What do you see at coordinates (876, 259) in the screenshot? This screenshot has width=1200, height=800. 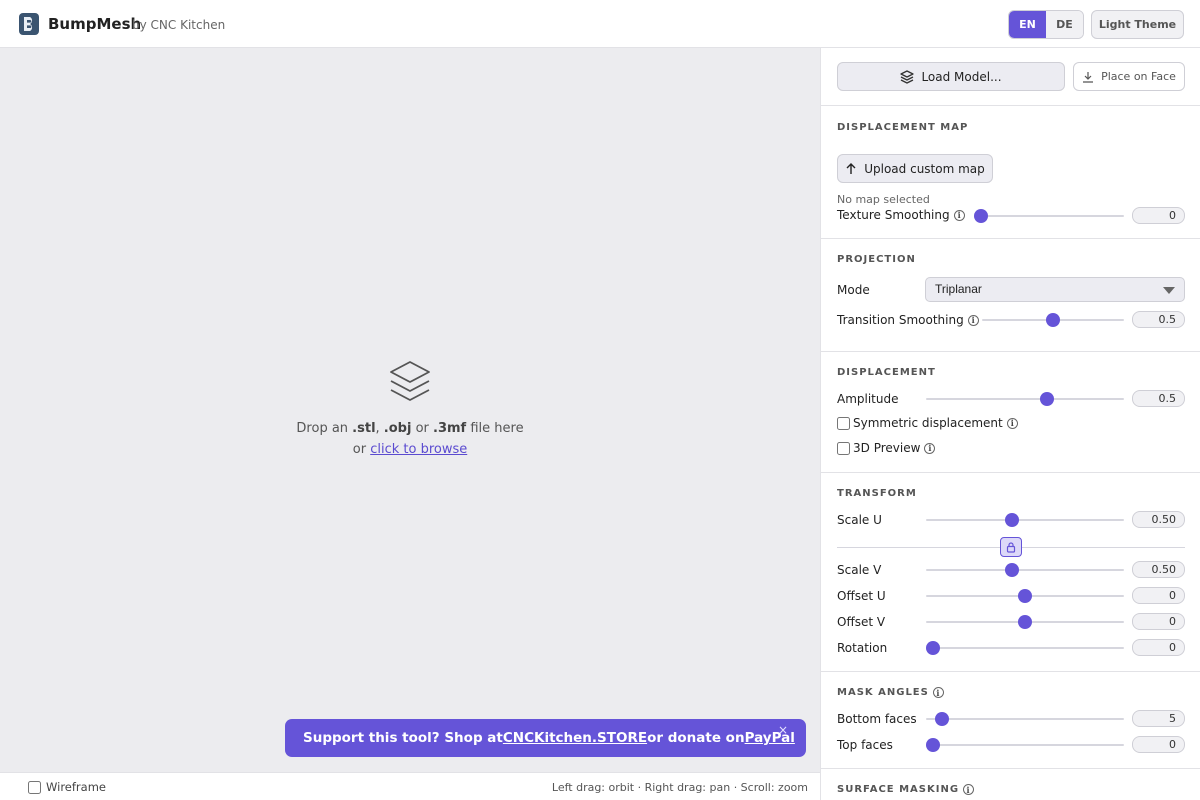 I see `section-title: PROJECTION` at bounding box center [876, 259].